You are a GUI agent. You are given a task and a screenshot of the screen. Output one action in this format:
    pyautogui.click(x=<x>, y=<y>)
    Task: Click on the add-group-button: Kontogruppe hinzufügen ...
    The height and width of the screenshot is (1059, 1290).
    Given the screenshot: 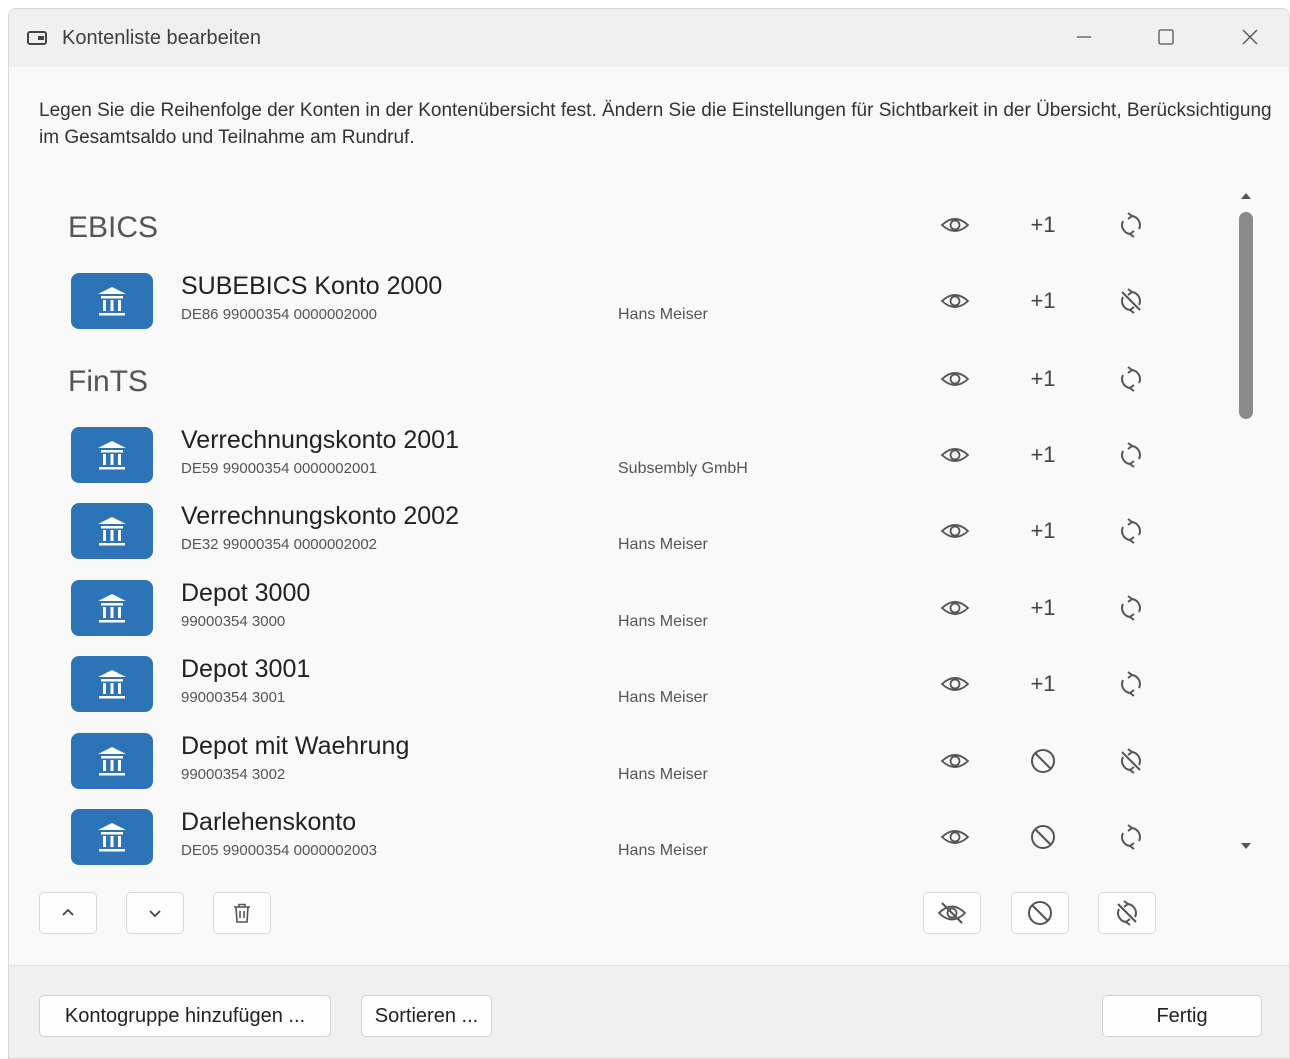 What is the action you would take?
    pyautogui.click(x=185, y=1016)
    